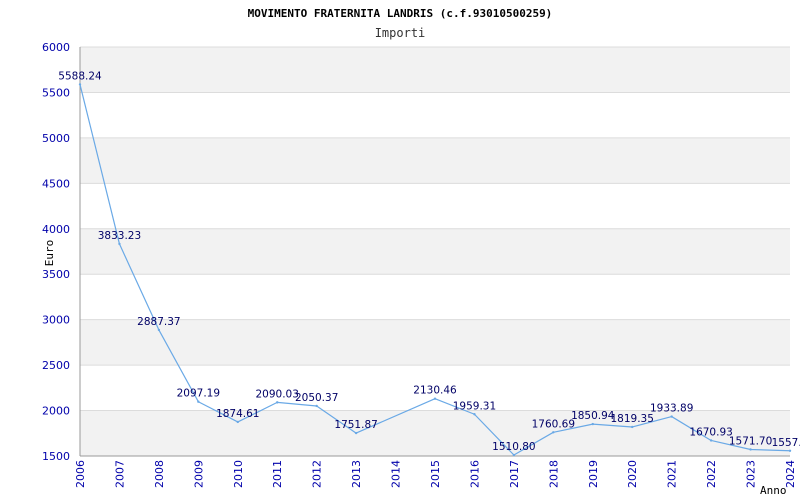 The height and width of the screenshot is (500, 800). What do you see at coordinates (56, 274) in the screenshot?
I see `y-tick-label: 3500` at bounding box center [56, 274].